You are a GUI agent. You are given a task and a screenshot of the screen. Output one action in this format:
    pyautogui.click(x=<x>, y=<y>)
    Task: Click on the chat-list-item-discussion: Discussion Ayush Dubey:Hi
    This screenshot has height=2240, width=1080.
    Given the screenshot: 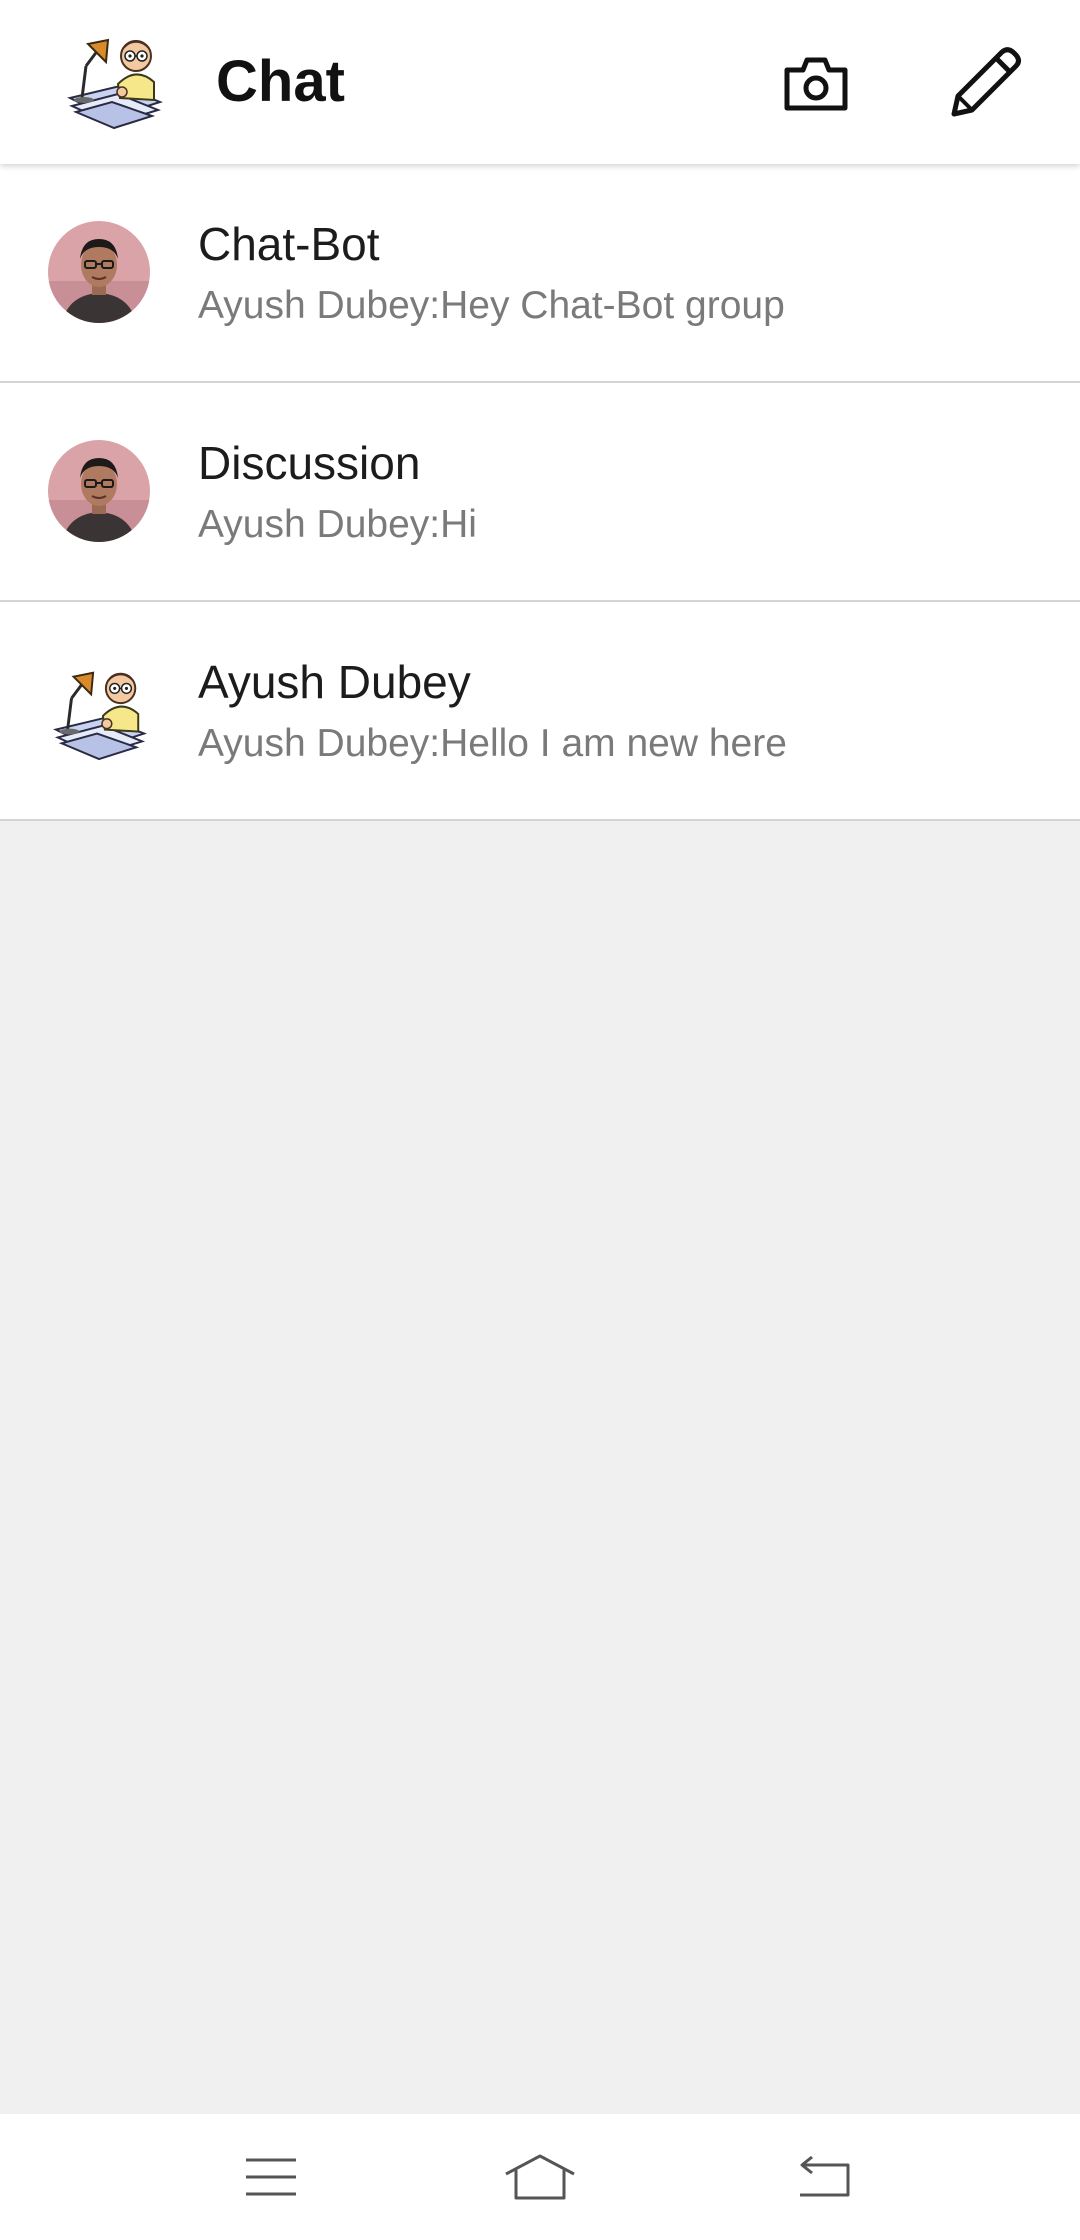 What is the action you would take?
    pyautogui.click(x=540, y=492)
    